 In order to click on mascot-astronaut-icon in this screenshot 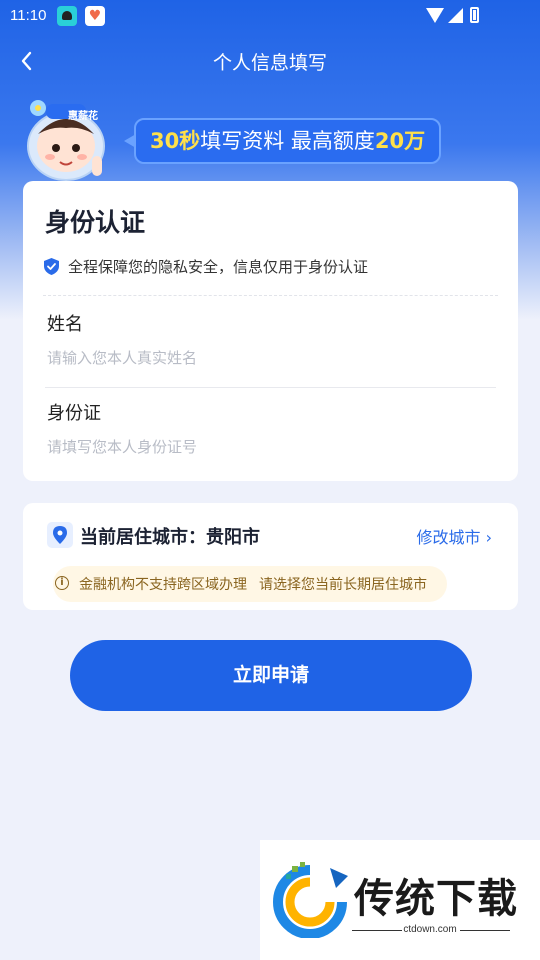, I will do `click(66, 140)`.